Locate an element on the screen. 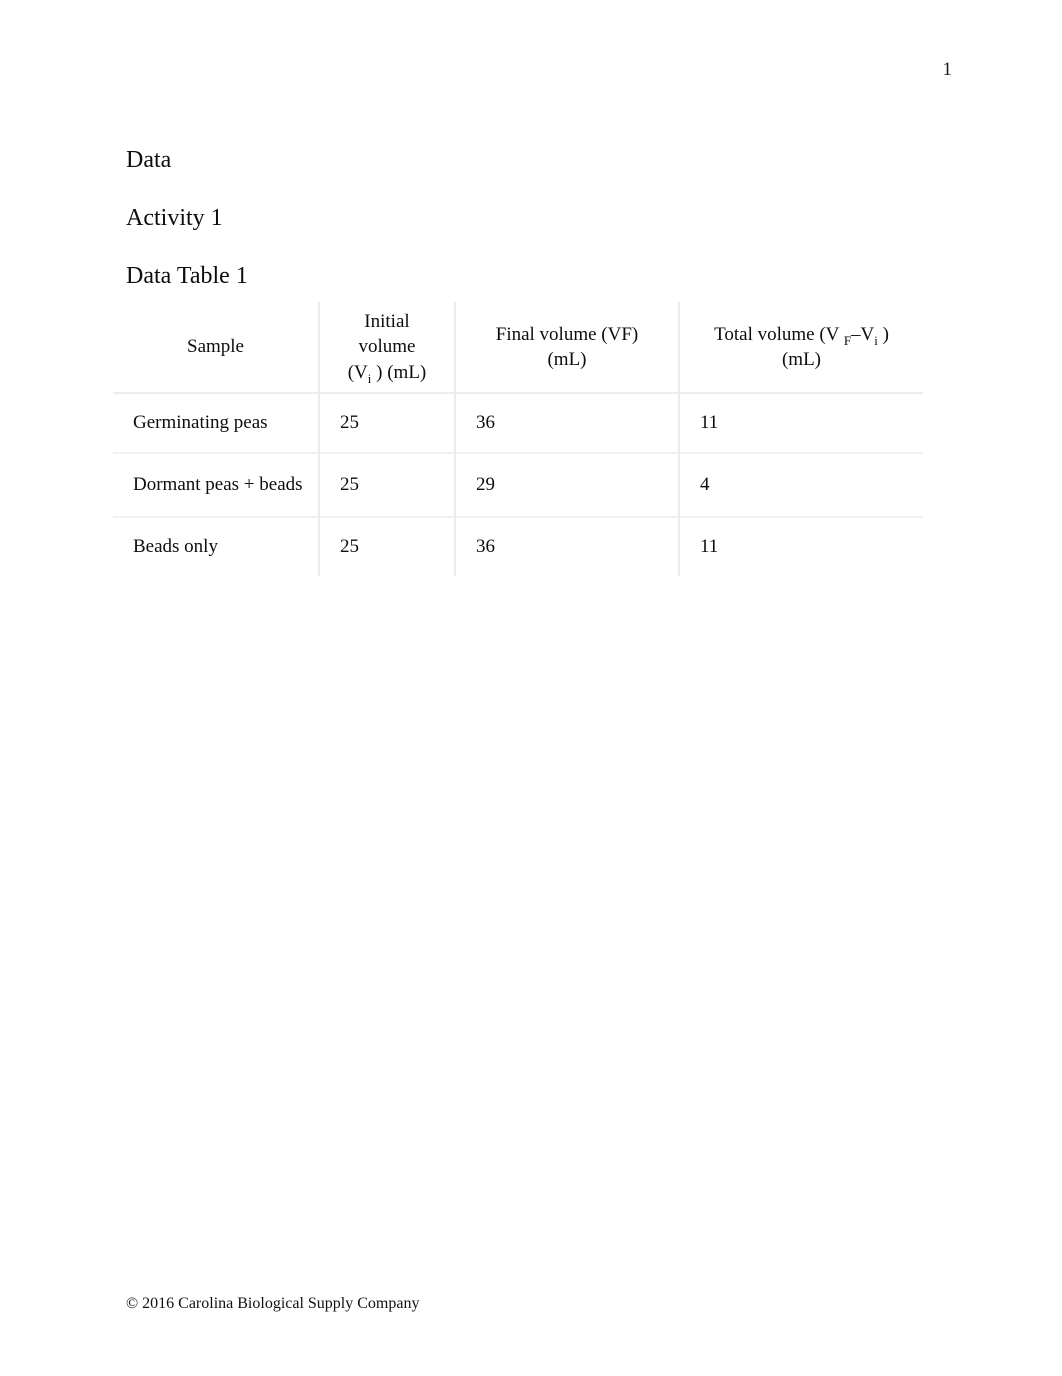 Image resolution: width=1062 pixels, height=1376 pixels. column-header-final-volume: Final volume (VF) (mL) is located at coordinates (568, 348).